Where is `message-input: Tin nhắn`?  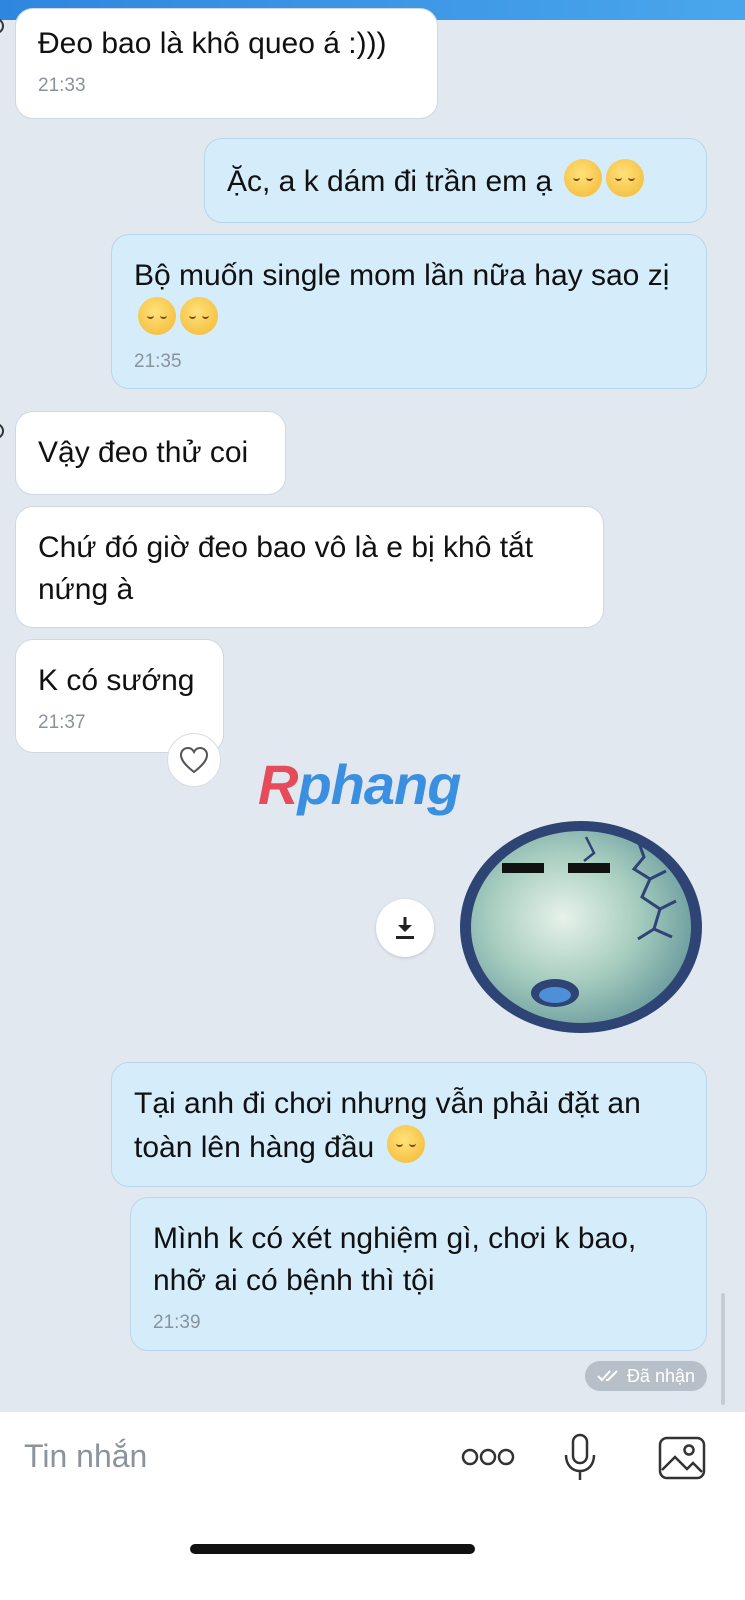 message-input: Tin nhắn is located at coordinates (85, 1456).